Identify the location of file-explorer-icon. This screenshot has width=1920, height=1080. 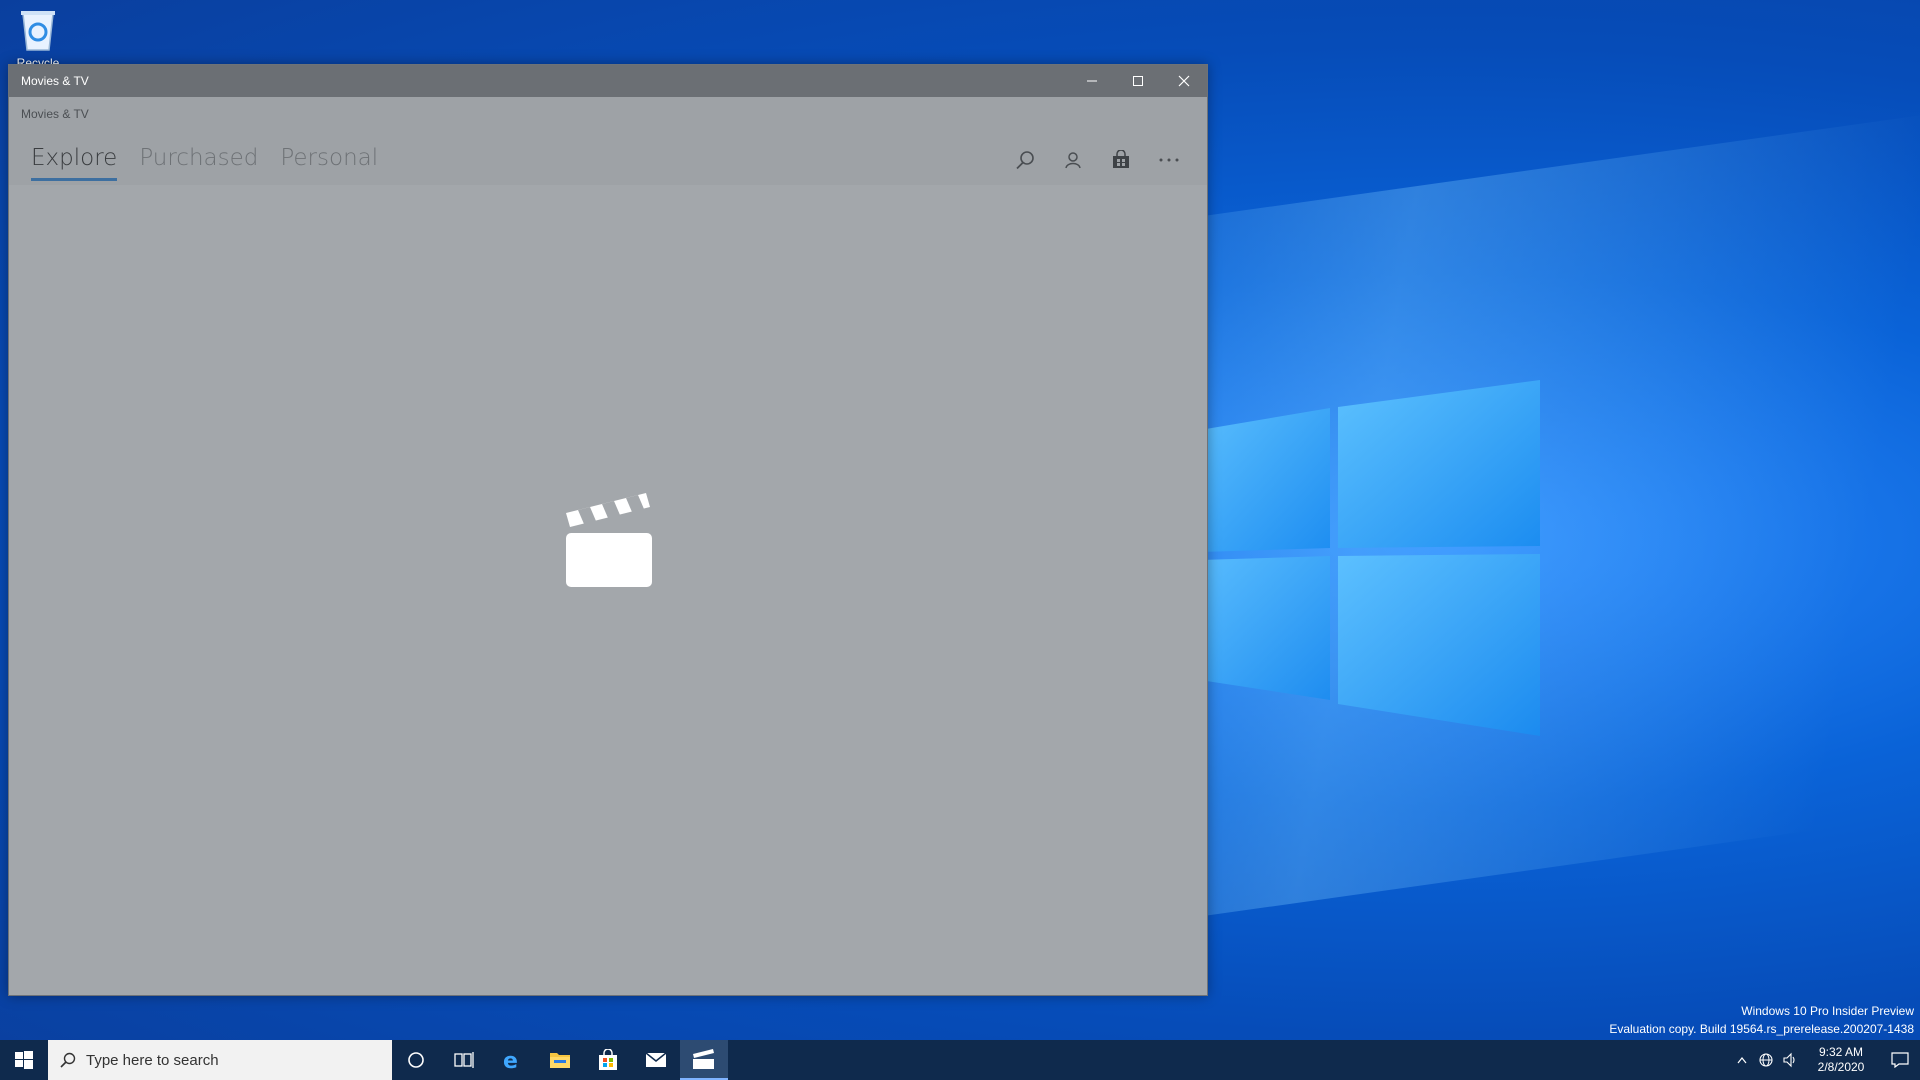
(560, 1060).